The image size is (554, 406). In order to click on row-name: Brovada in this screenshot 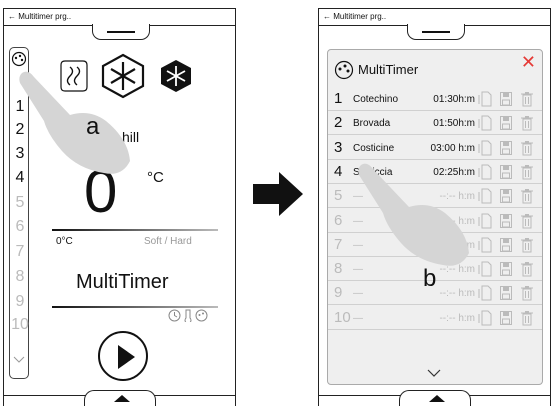, I will do `click(372, 124)`.